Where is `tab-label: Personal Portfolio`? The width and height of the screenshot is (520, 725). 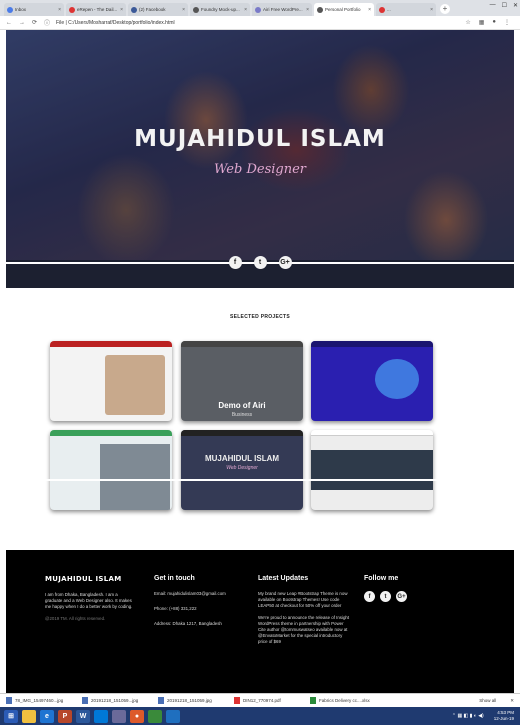
tab-label: Personal Portfolio is located at coordinates (343, 9).